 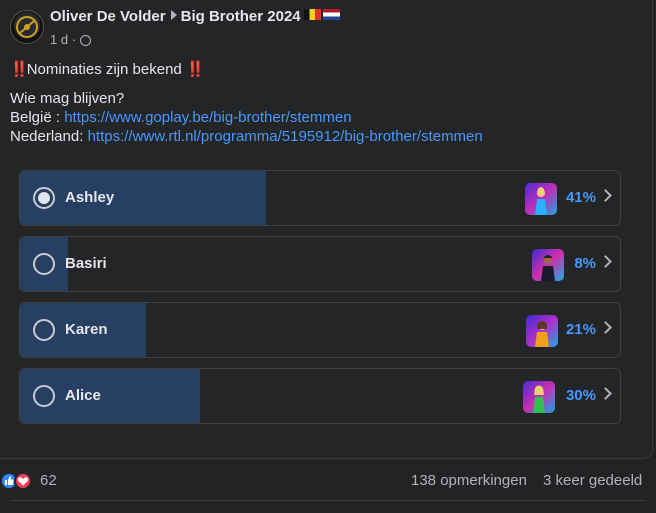 I want to click on post-footer: 62 138 opmerkingen 3 keer gedeeld, so click(x=328, y=480).